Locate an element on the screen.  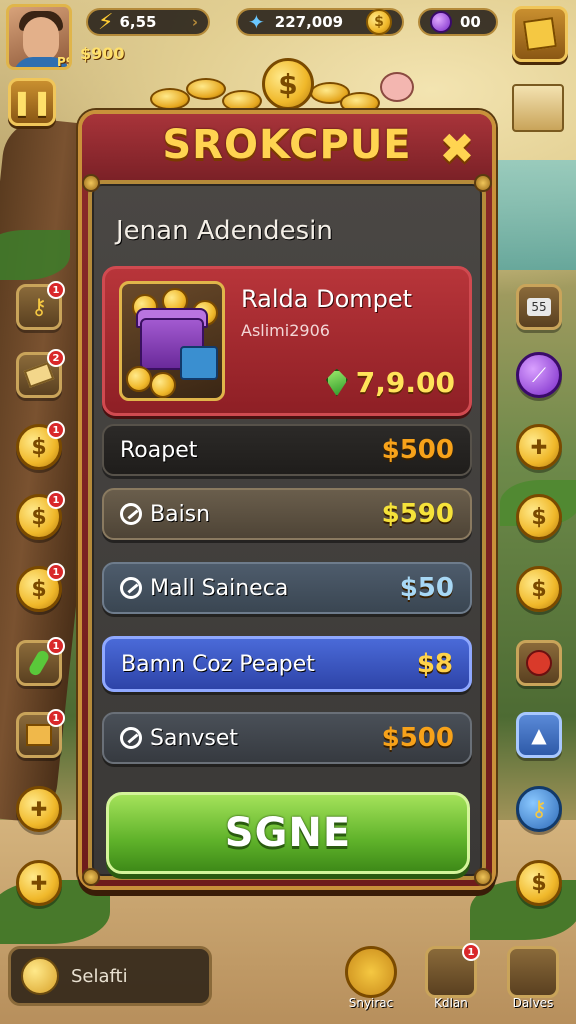
golden-key-icon: ⚷ is located at coordinates (539, 809).